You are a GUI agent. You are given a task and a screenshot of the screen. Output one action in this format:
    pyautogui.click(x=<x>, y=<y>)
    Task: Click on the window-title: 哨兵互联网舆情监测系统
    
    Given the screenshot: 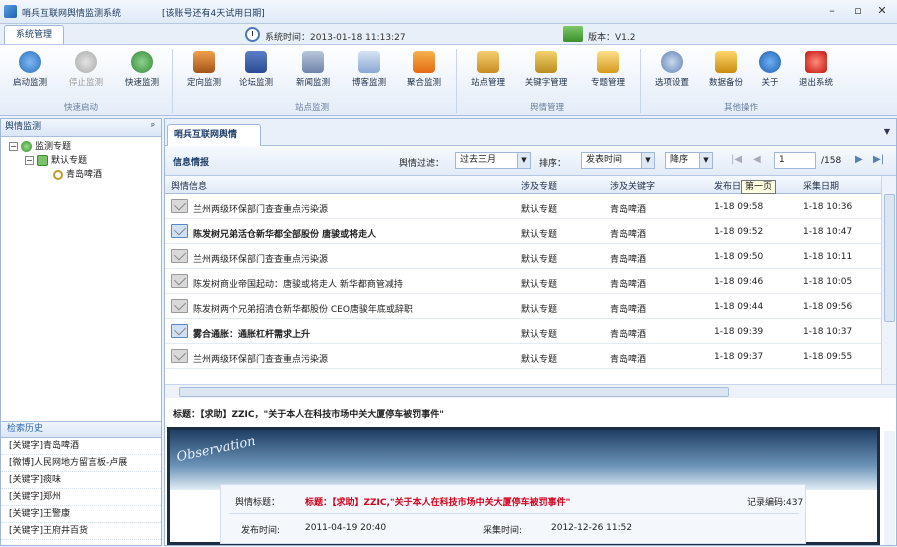 What is the action you would take?
    pyautogui.click(x=72, y=14)
    